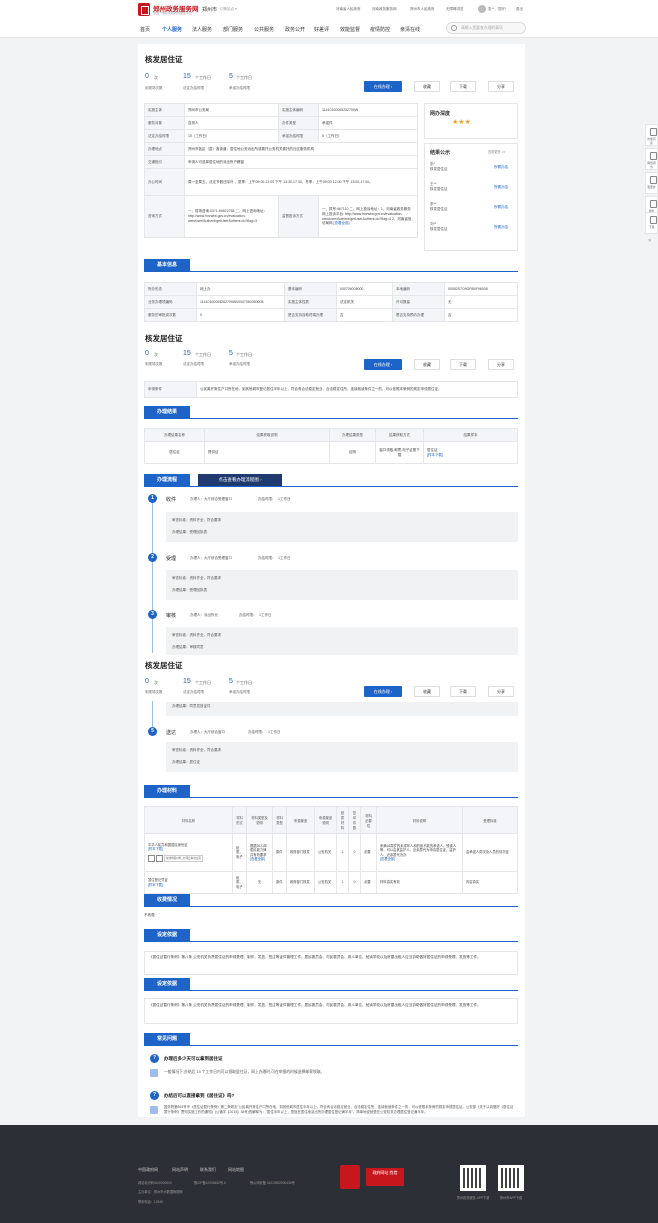  Describe the element at coordinates (342, 820) in the screenshot. I see `col-header: 纸质材料` at that location.